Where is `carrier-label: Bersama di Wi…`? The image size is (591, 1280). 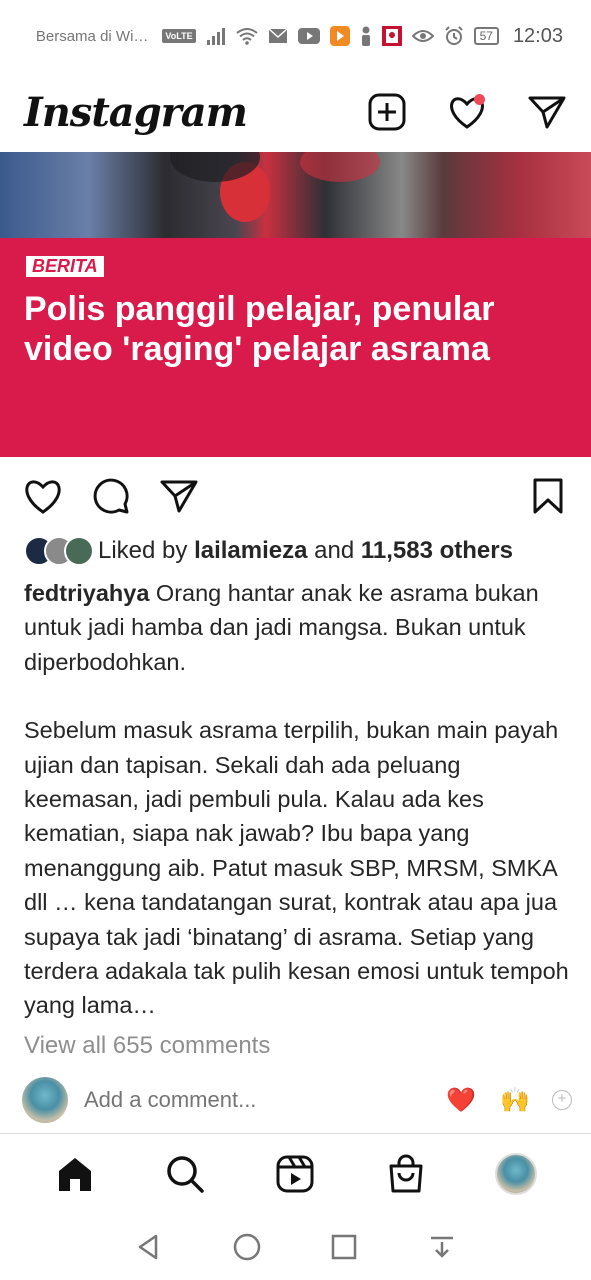
carrier-label: Bersama di Wi… is located at coordinates (92, 36).